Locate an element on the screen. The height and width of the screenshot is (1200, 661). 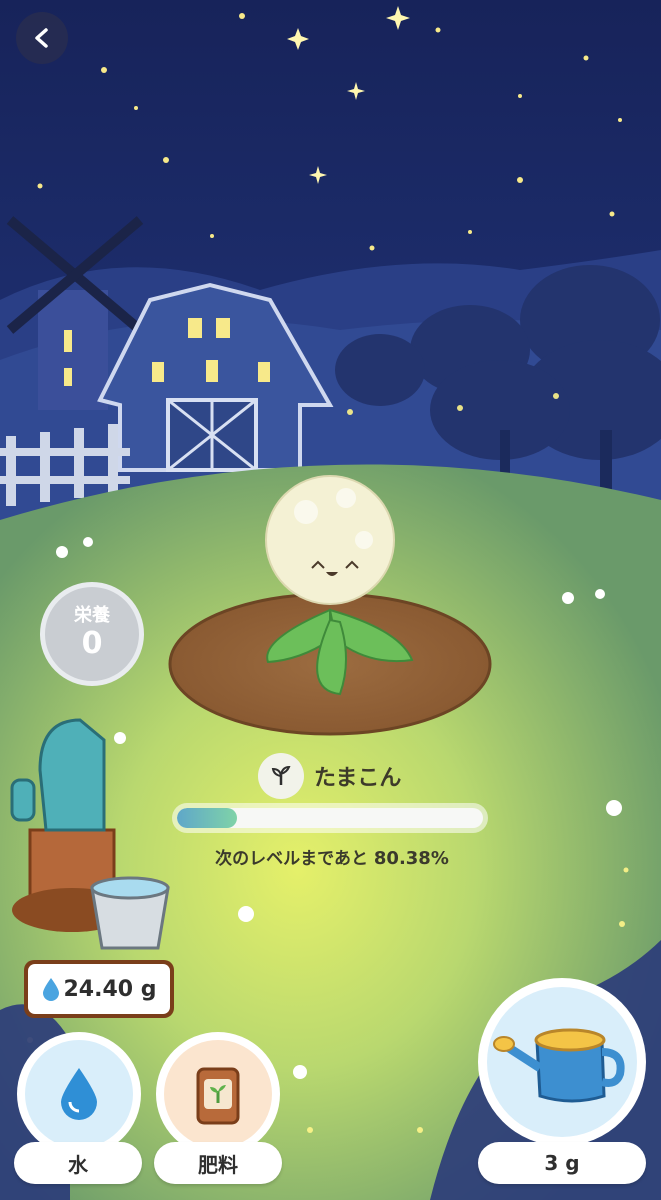
level-remaining-text: 次のレベルまであと 80.38% is located at coordinates (332, 856).